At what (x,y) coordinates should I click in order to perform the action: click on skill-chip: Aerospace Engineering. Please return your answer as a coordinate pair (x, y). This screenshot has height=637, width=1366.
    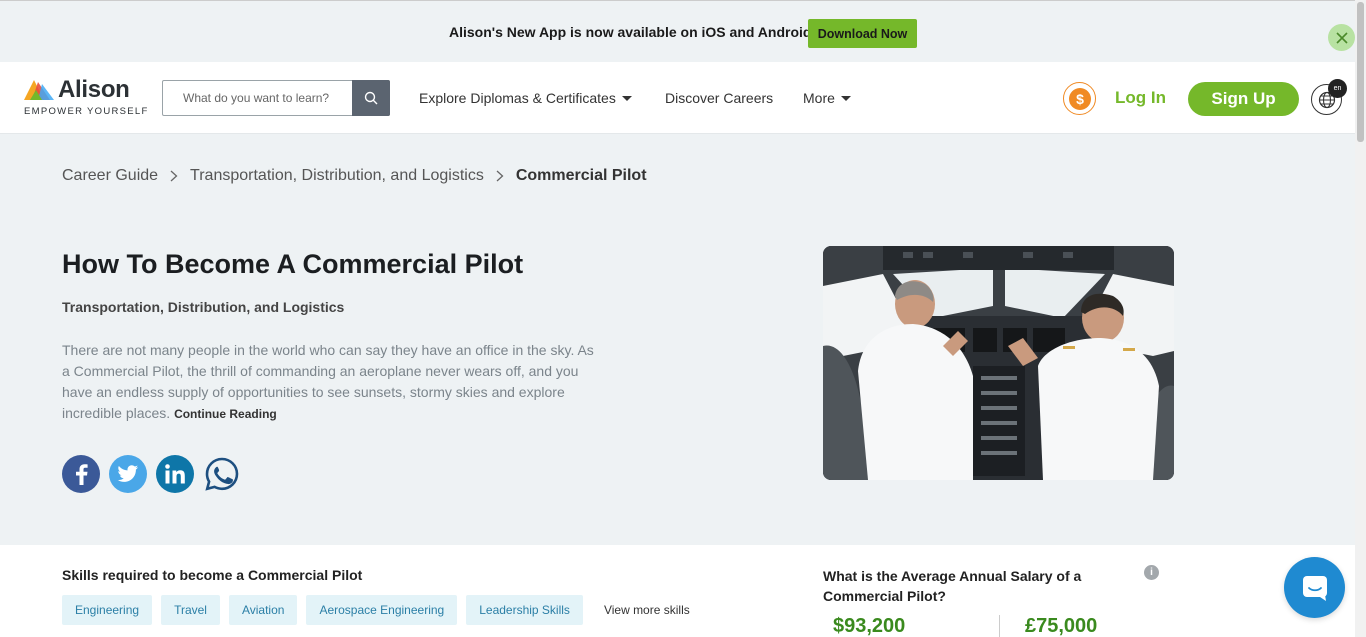
    Looking at the image, I should click on (382, 610).